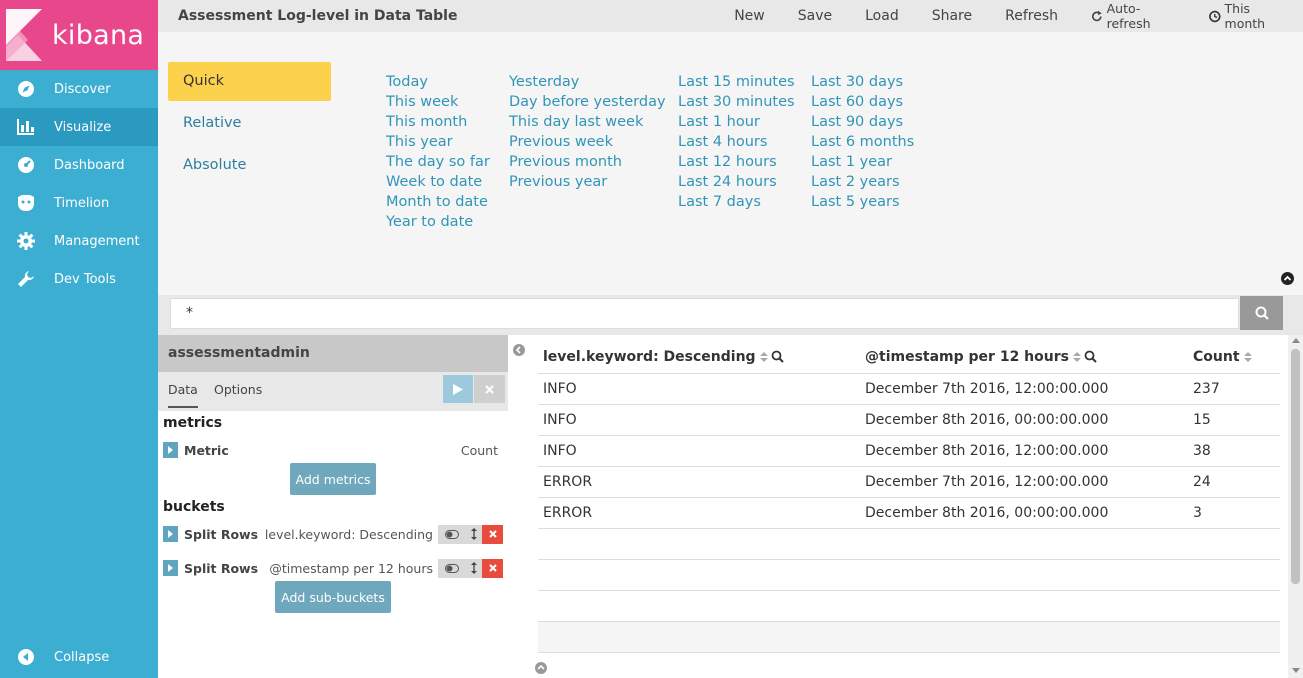  I want to click on quick-last-2-years: Last 2 years, so click(862, 182).